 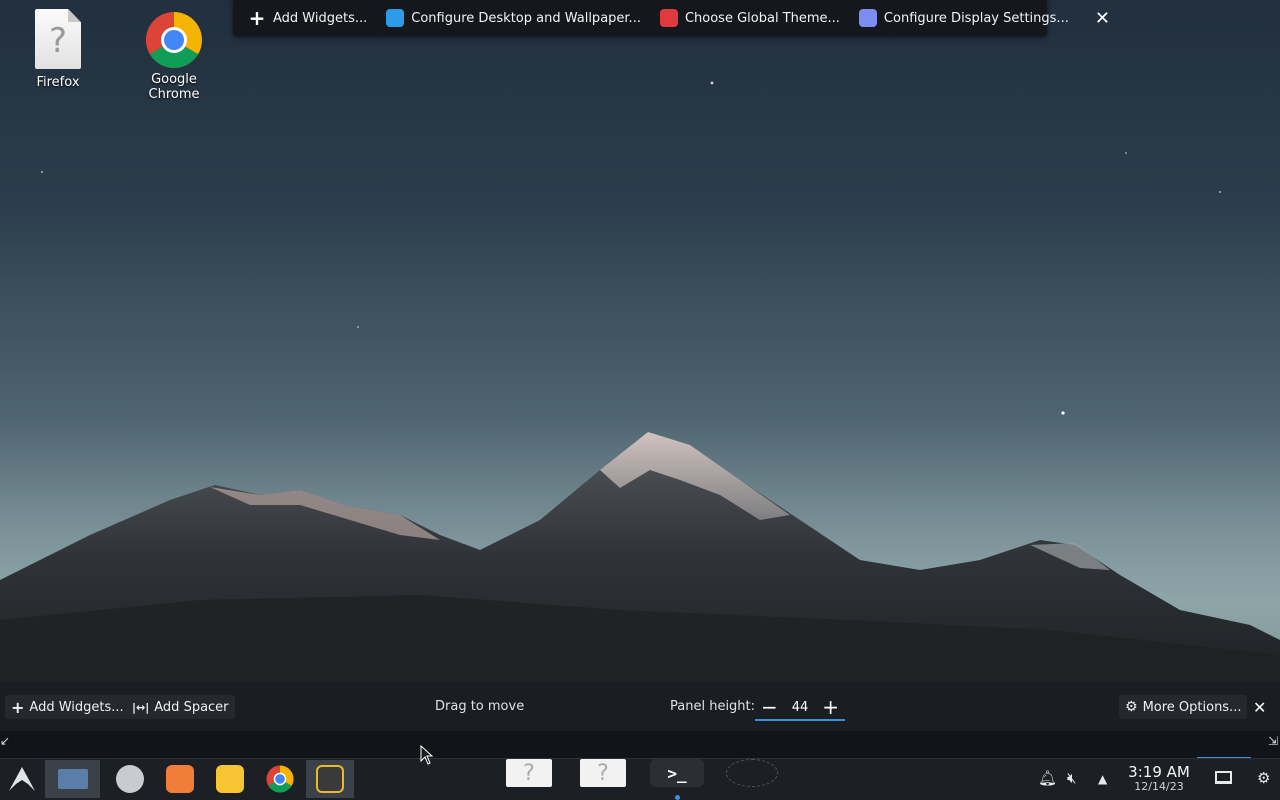 What do you see at coordinates (1047, 778) in the screenshot?
I see `notifications-icon: 🔔︎` at bounding box center [1047, 778].